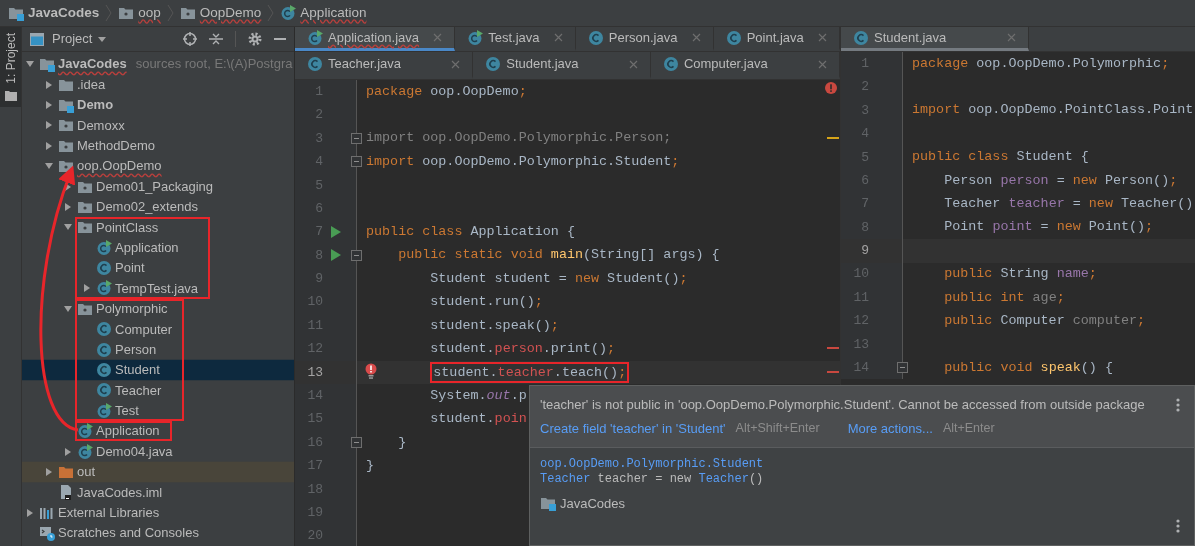 Image resolution: width=1195 pixels, height=546 pixels. What do you see at coordinates (130, 227) in the screenshot?
I see `tree-item: PointClass` at bounding box center [130, 227].